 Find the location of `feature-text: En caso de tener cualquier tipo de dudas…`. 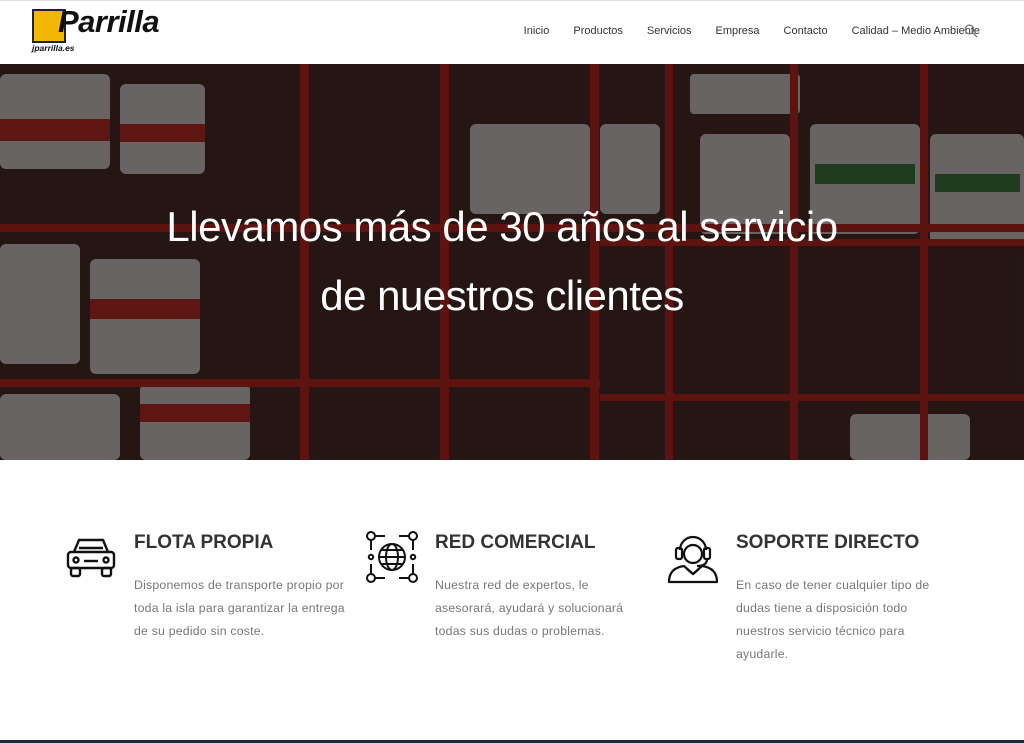

feature-text: En caso de tener cualquier tipo de dudas… is located at coordinates (833, 619).